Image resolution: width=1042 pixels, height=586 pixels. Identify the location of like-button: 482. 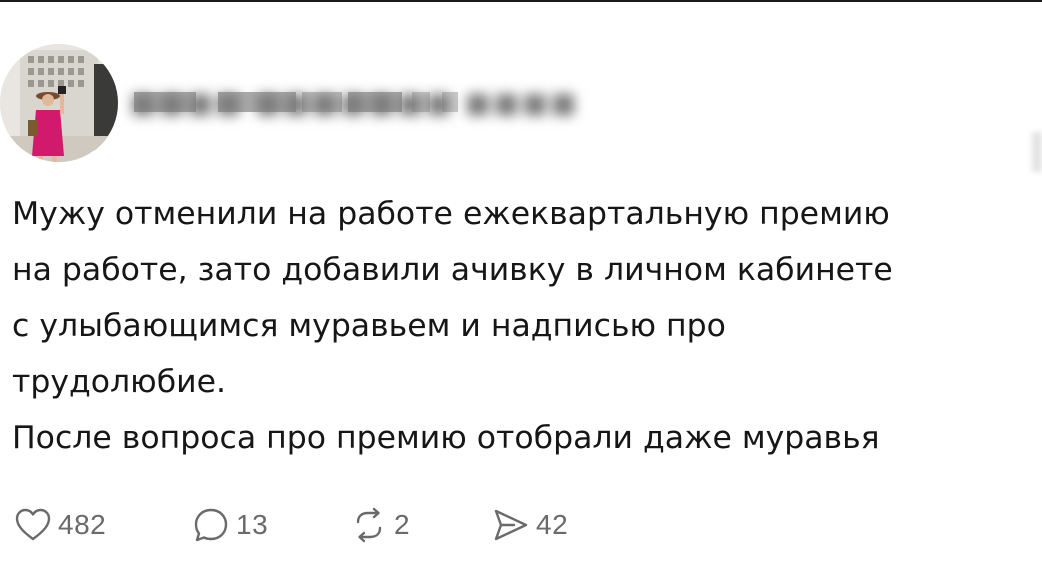
(60, 525).